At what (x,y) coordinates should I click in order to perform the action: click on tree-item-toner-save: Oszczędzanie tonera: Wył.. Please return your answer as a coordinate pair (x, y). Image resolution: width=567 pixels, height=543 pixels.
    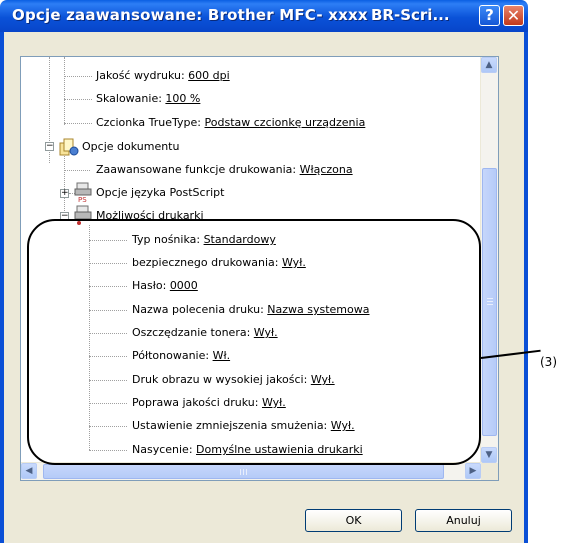
    Looking at the image, I should click on (205, 333).